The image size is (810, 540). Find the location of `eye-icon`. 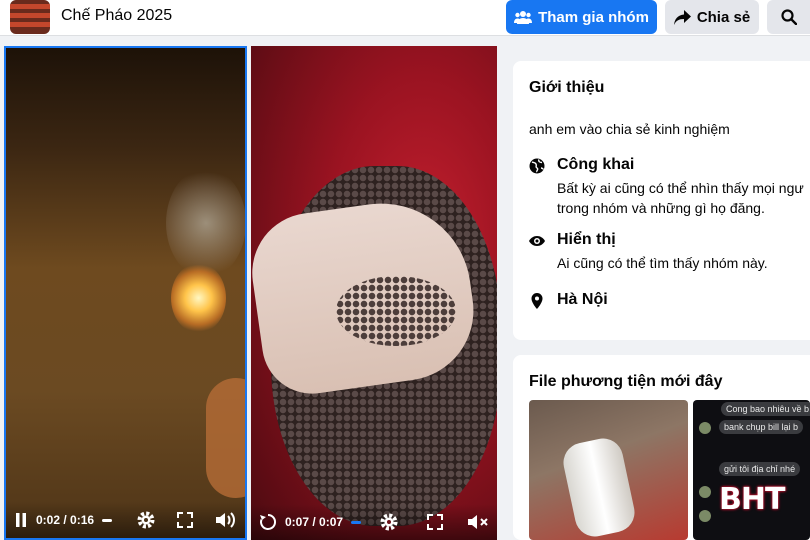

eye-icon is located at coordinates (537, 241).